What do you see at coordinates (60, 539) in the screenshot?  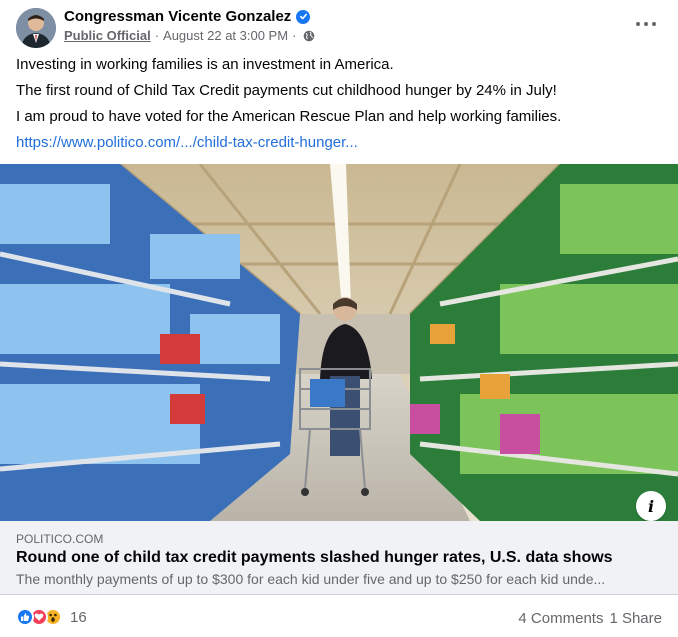 I see `link-domain: POLITICO.COM` at bounding box center [60, 539].